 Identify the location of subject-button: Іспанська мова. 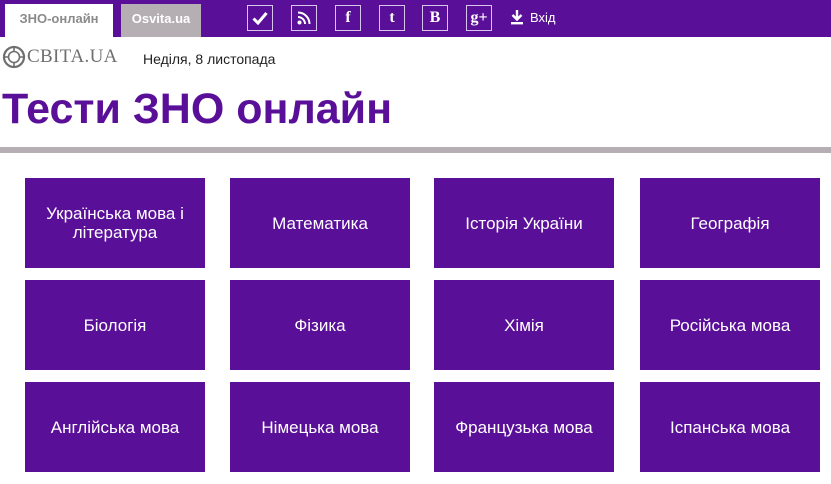
(730, 427).